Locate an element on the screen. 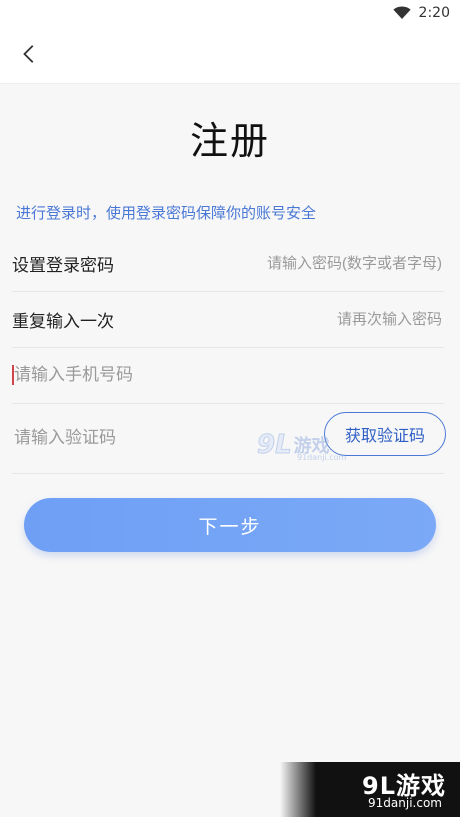  security-hint: 进行登录时，使用登录密码保障你的账号安全 is located at coordinates (166, 213).